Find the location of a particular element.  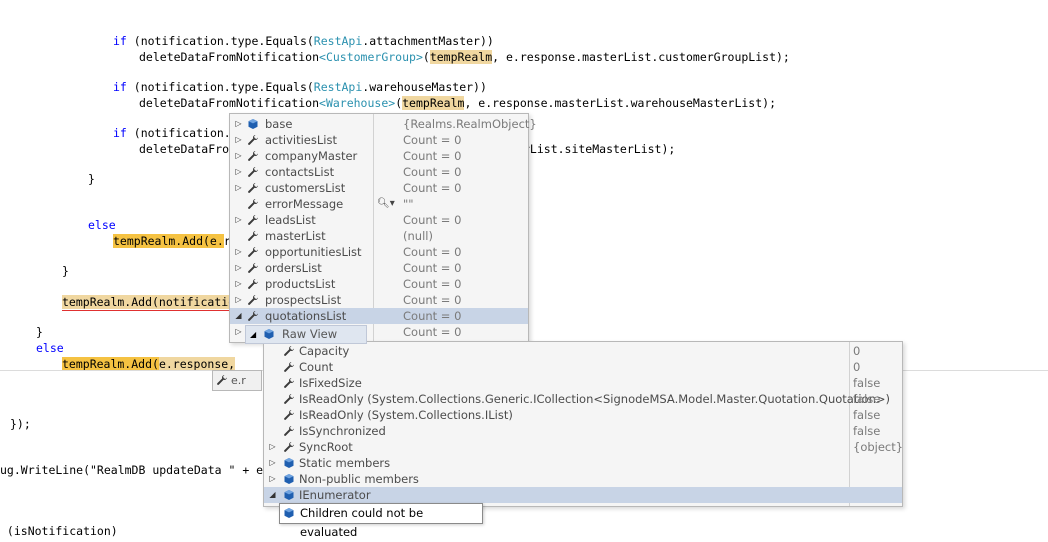

subtip-row: ▷ Non-public members is located at coordinates (583, 479).